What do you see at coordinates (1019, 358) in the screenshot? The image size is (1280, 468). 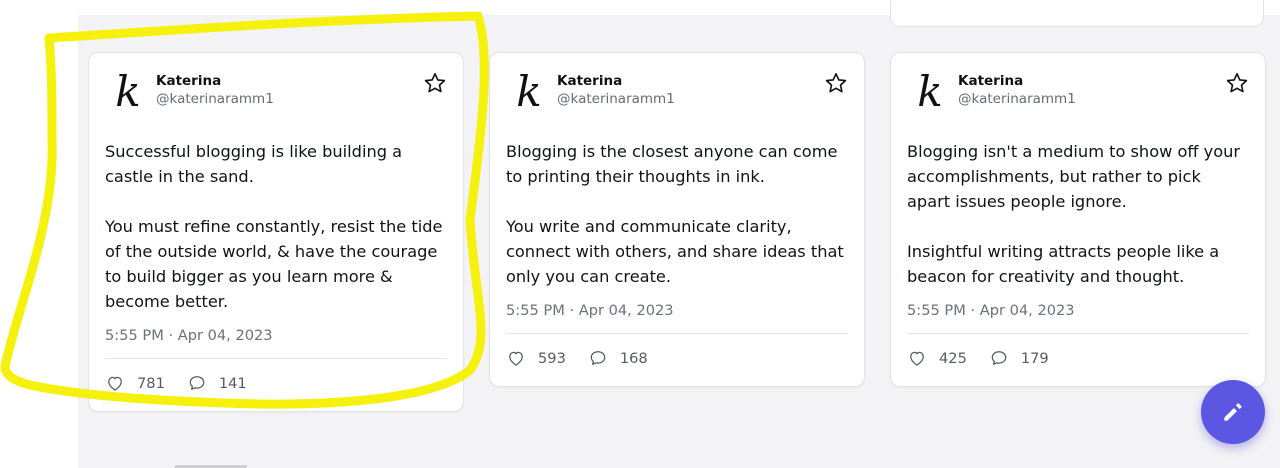 I see `comment-button: 179` at bounding box center [1019, 358].